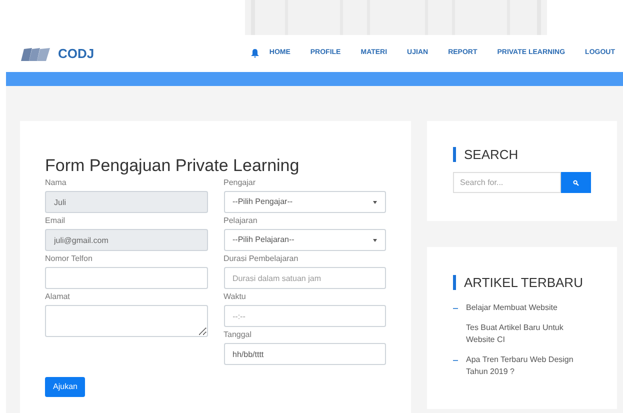 The image size is (623, 413). I want to click on search-icon, so click(576, 183).